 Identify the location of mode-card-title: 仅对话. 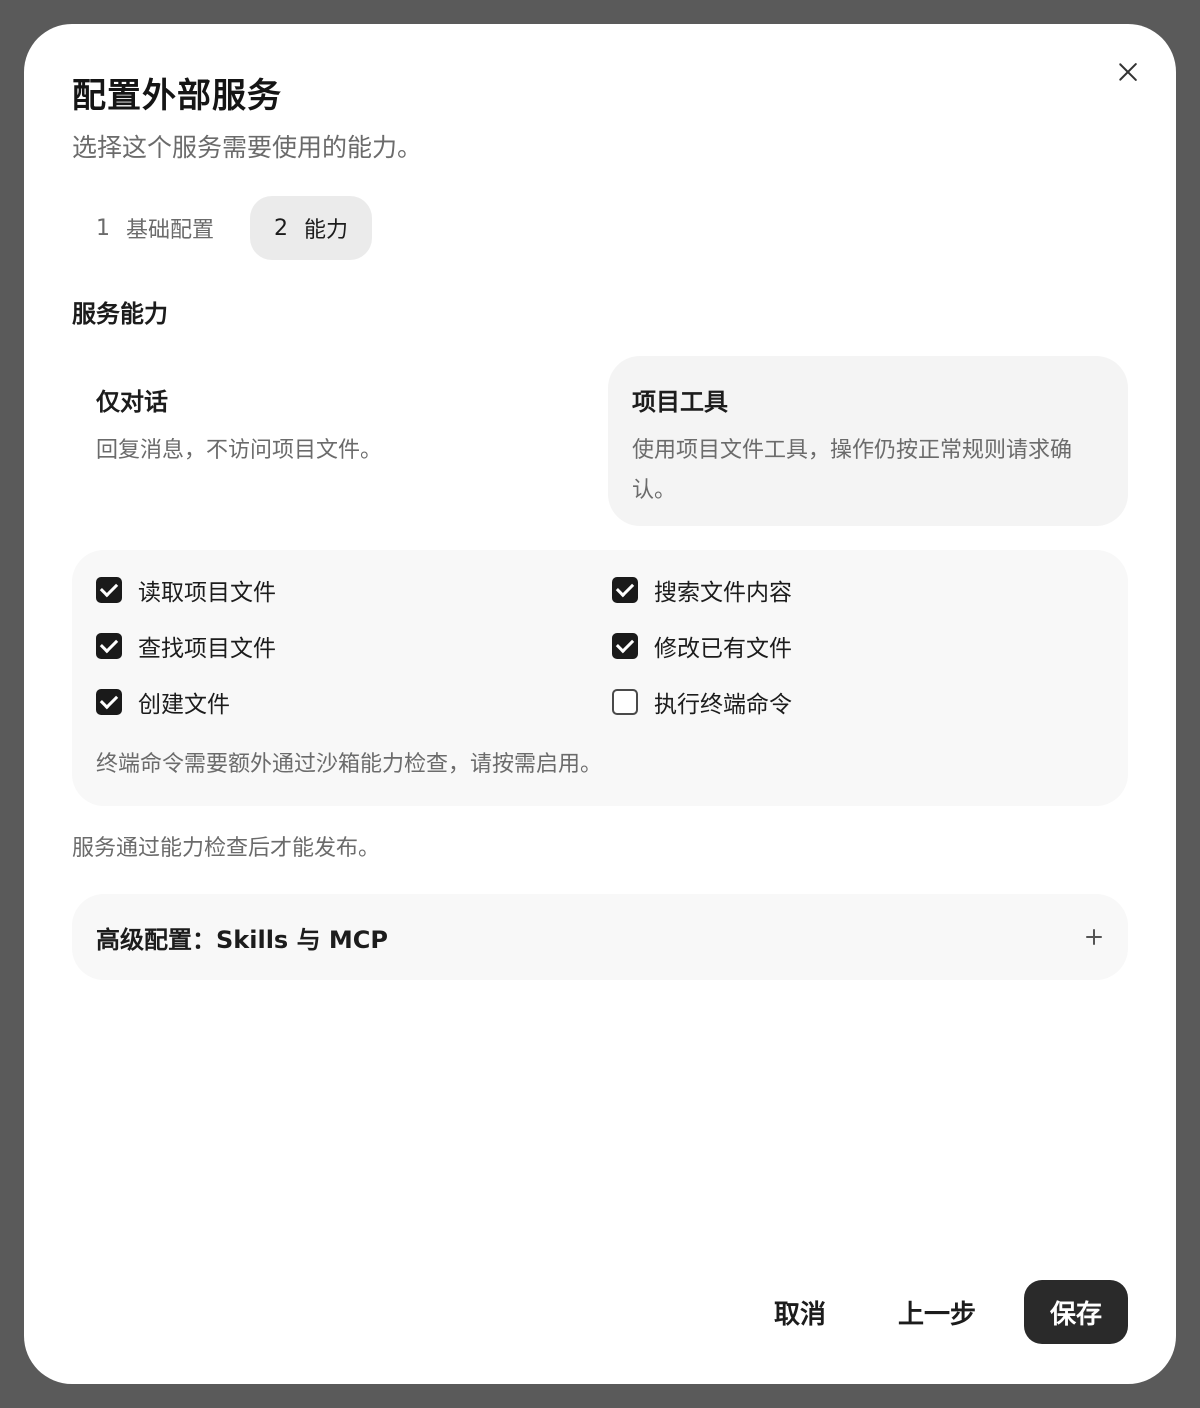
(132, 402).